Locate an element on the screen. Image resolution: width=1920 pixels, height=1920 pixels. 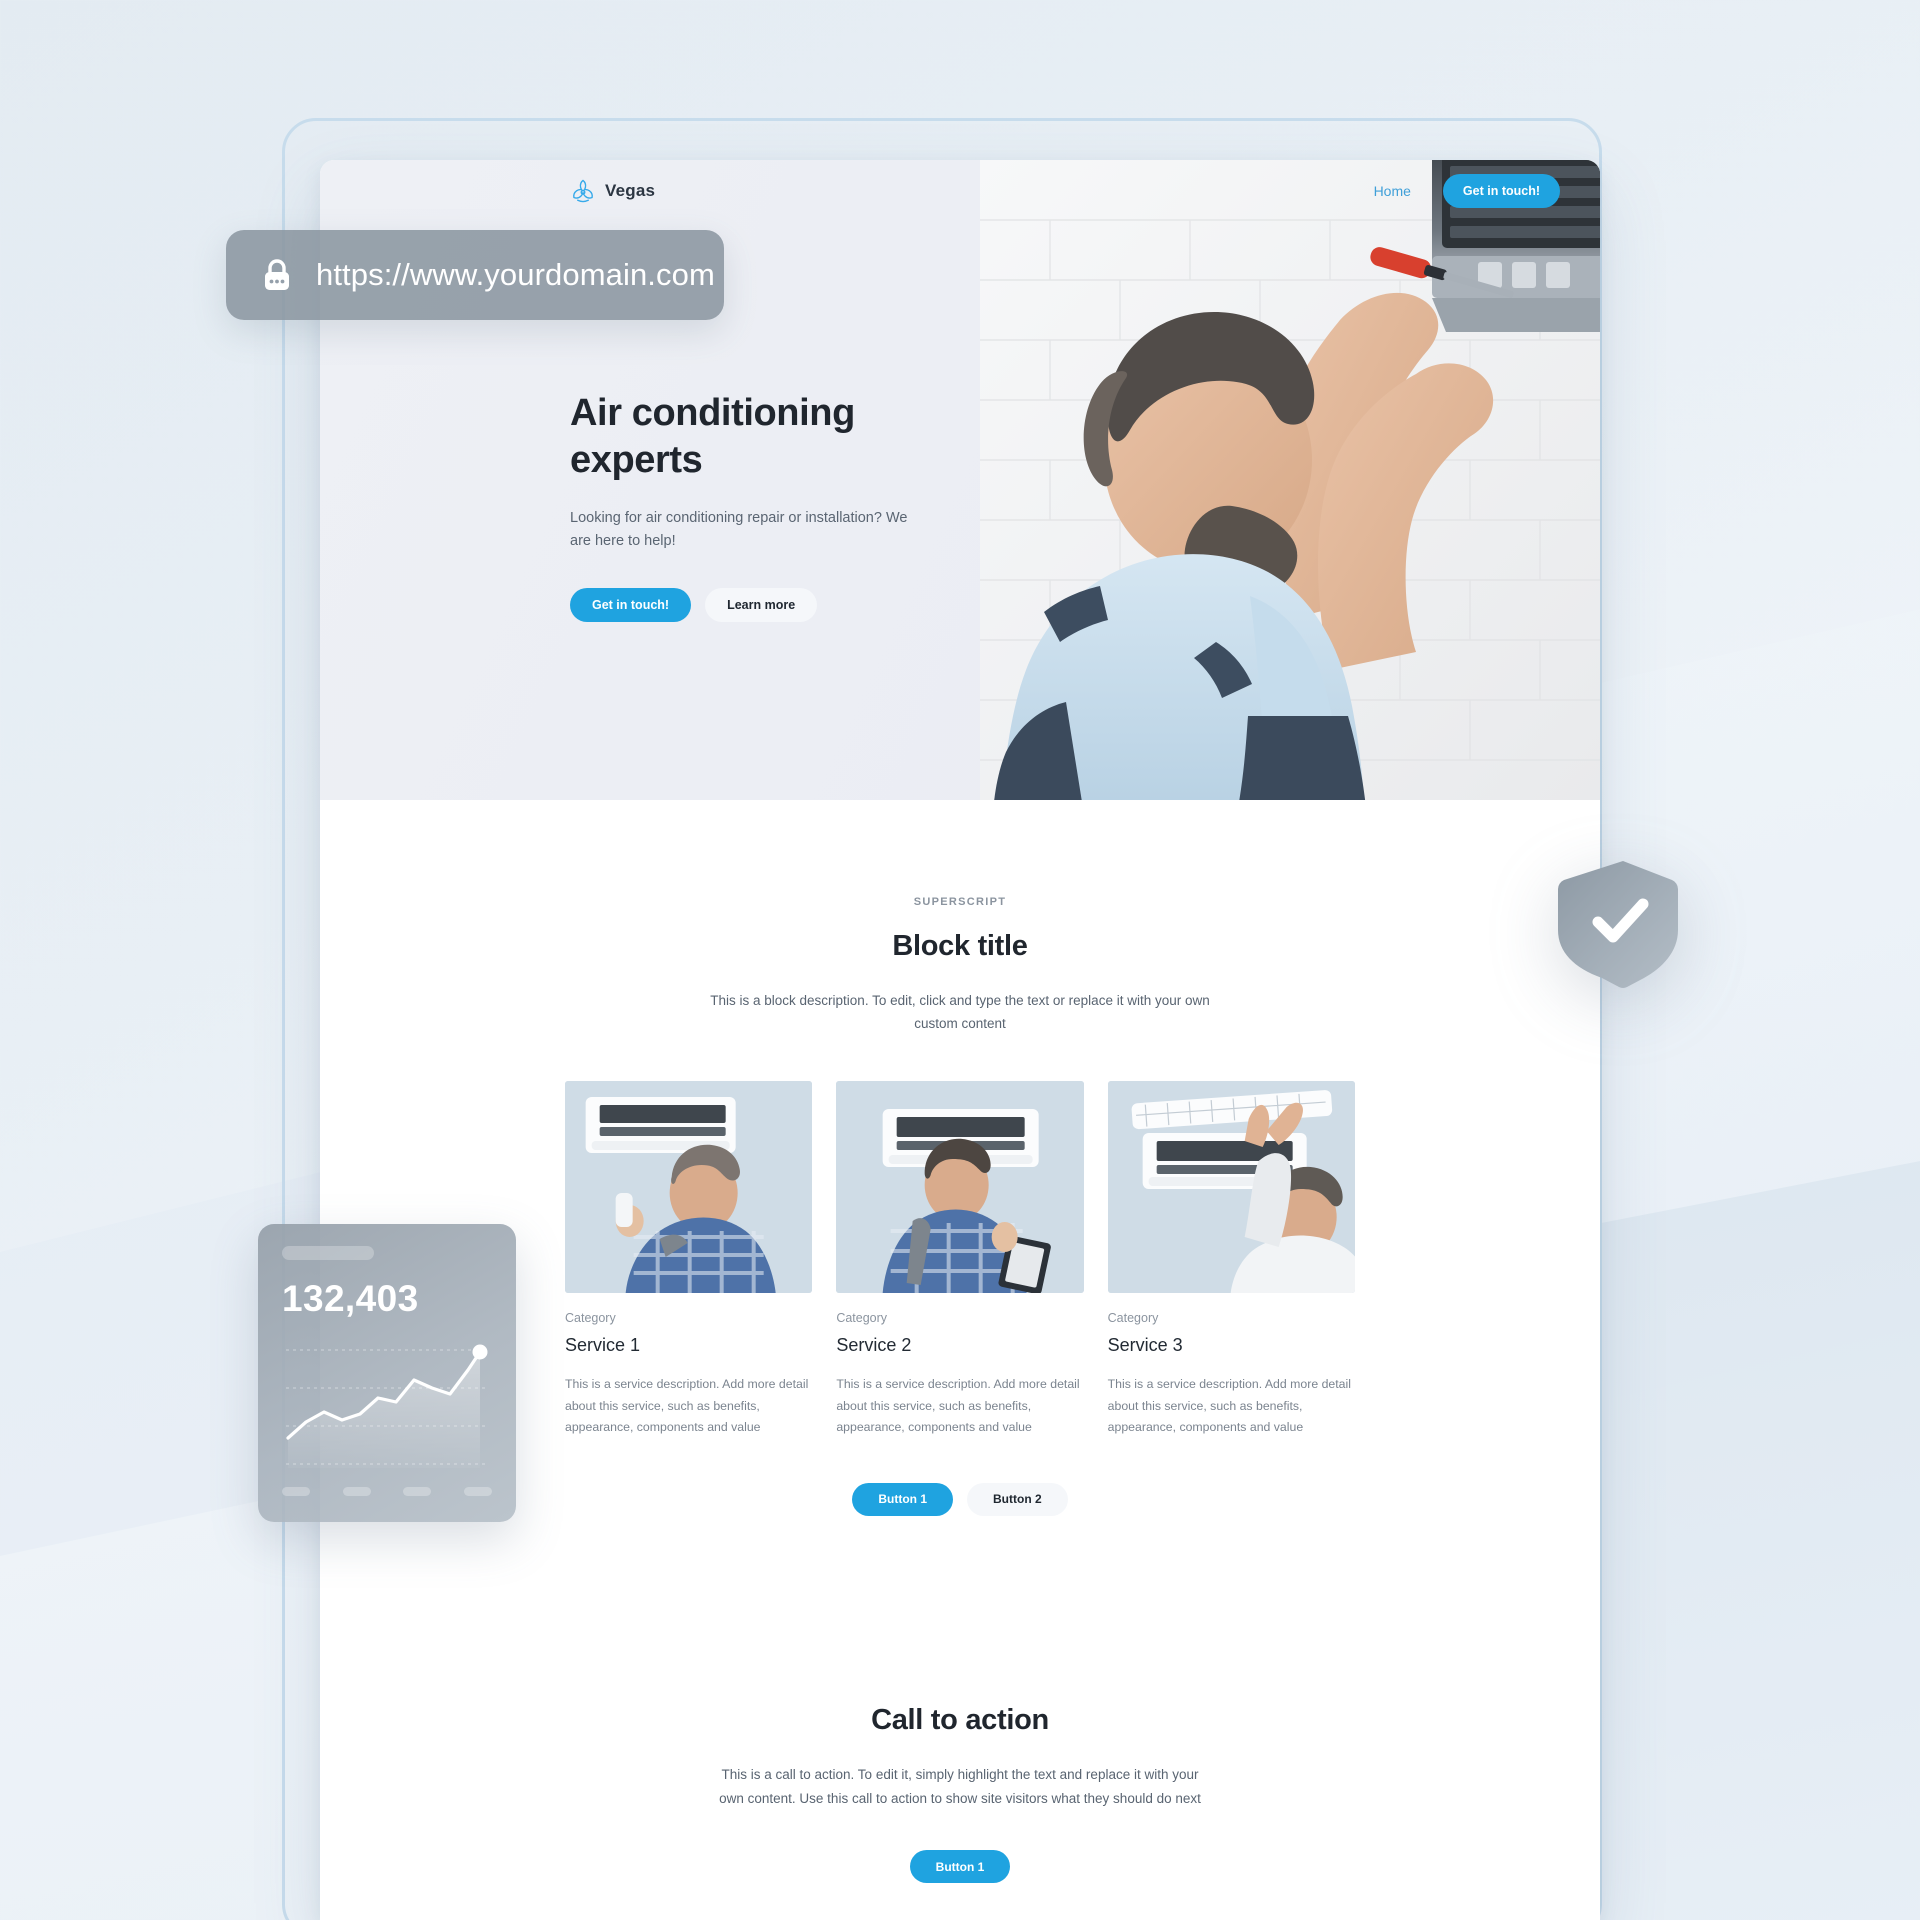
services-button-2: Button 2 is located at coordinates (1017, 1499).